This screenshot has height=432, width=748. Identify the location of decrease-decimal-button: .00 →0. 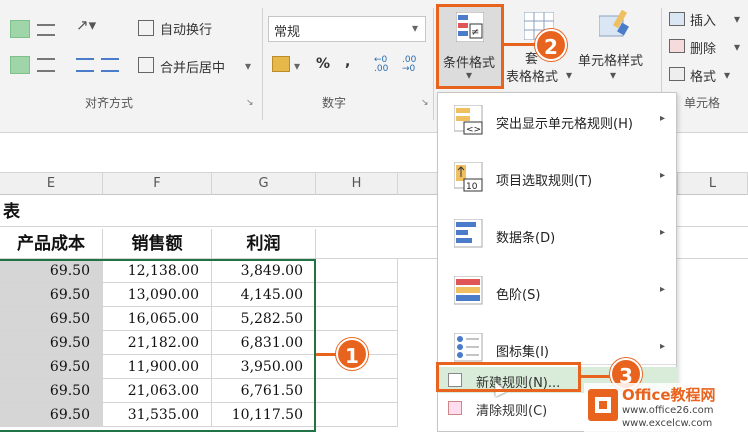
(412, 65).